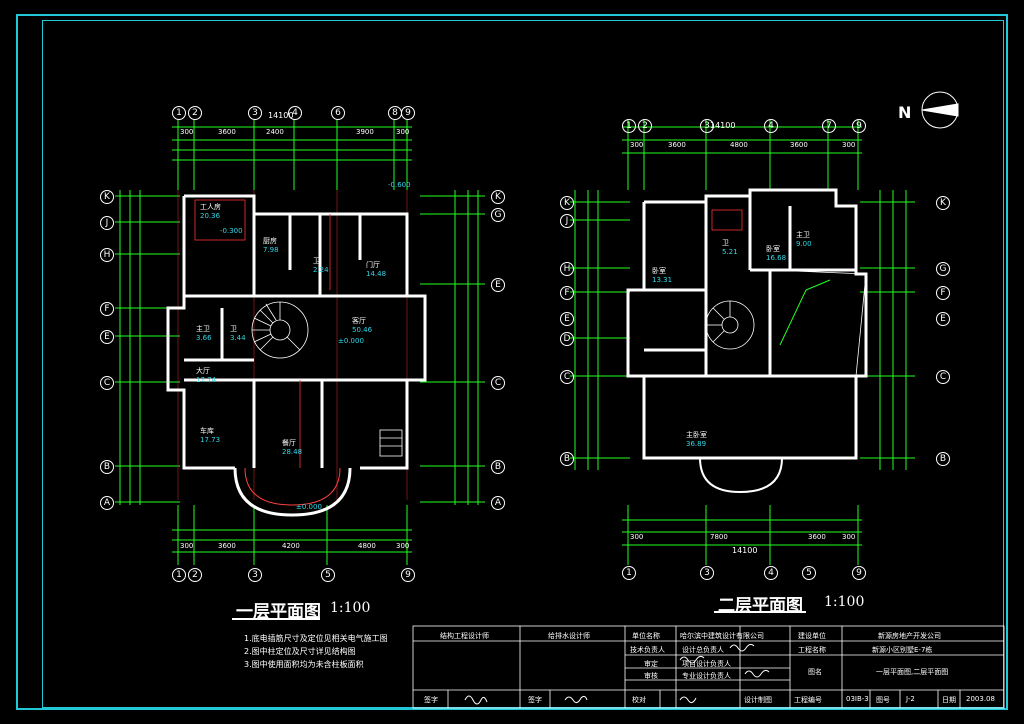 The image size is (1024, 724). Describe the element at coordinates (706, 664) in the screenshot. I see `tb-project-design-lead: 项目设计负责人` at that location.